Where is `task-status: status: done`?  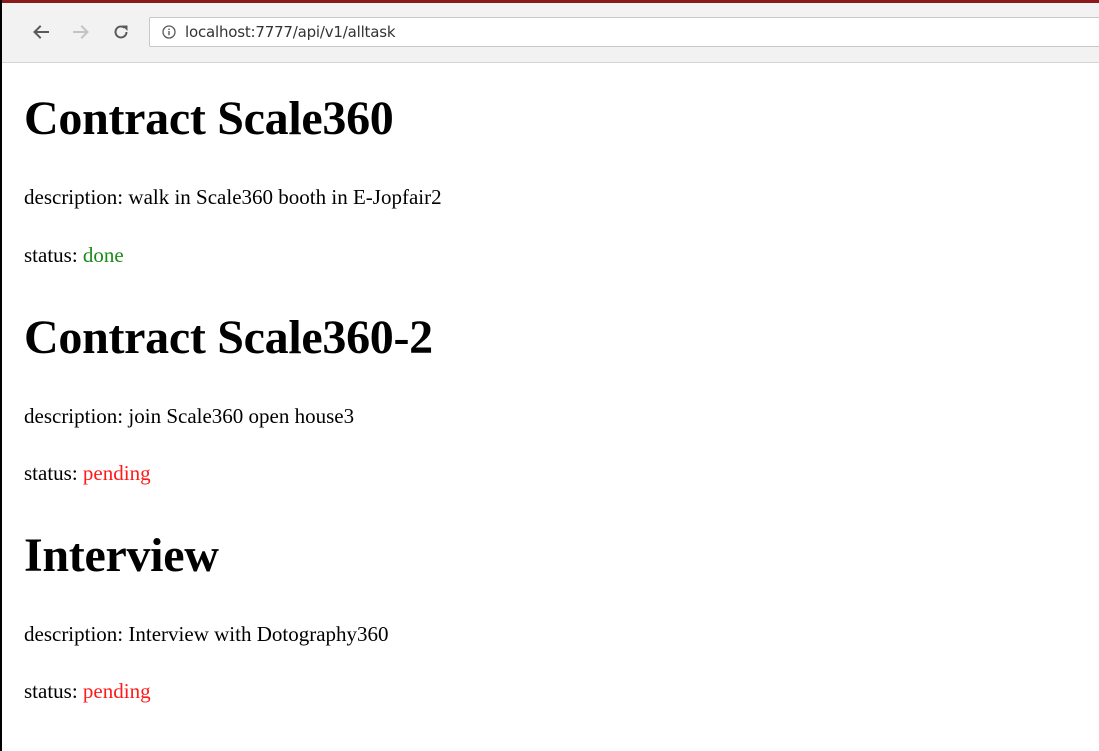 task-status: status: done is located at coordinates (561, 255).